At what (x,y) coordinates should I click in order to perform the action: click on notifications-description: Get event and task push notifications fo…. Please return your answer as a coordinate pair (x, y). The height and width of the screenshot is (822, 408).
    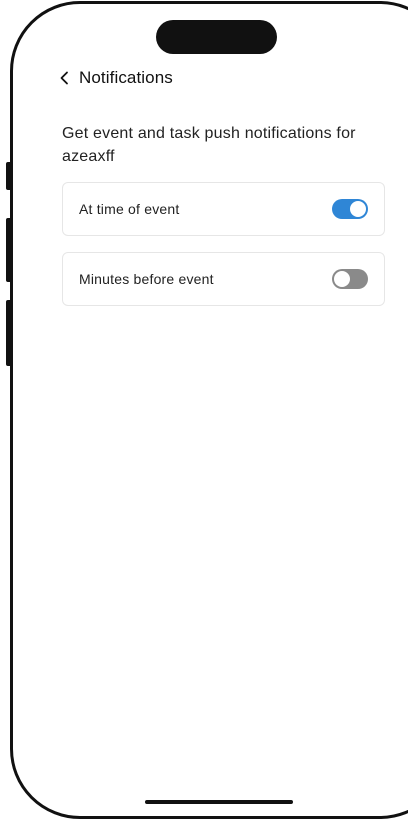
    Looking at the image, I should click on (209, 145).